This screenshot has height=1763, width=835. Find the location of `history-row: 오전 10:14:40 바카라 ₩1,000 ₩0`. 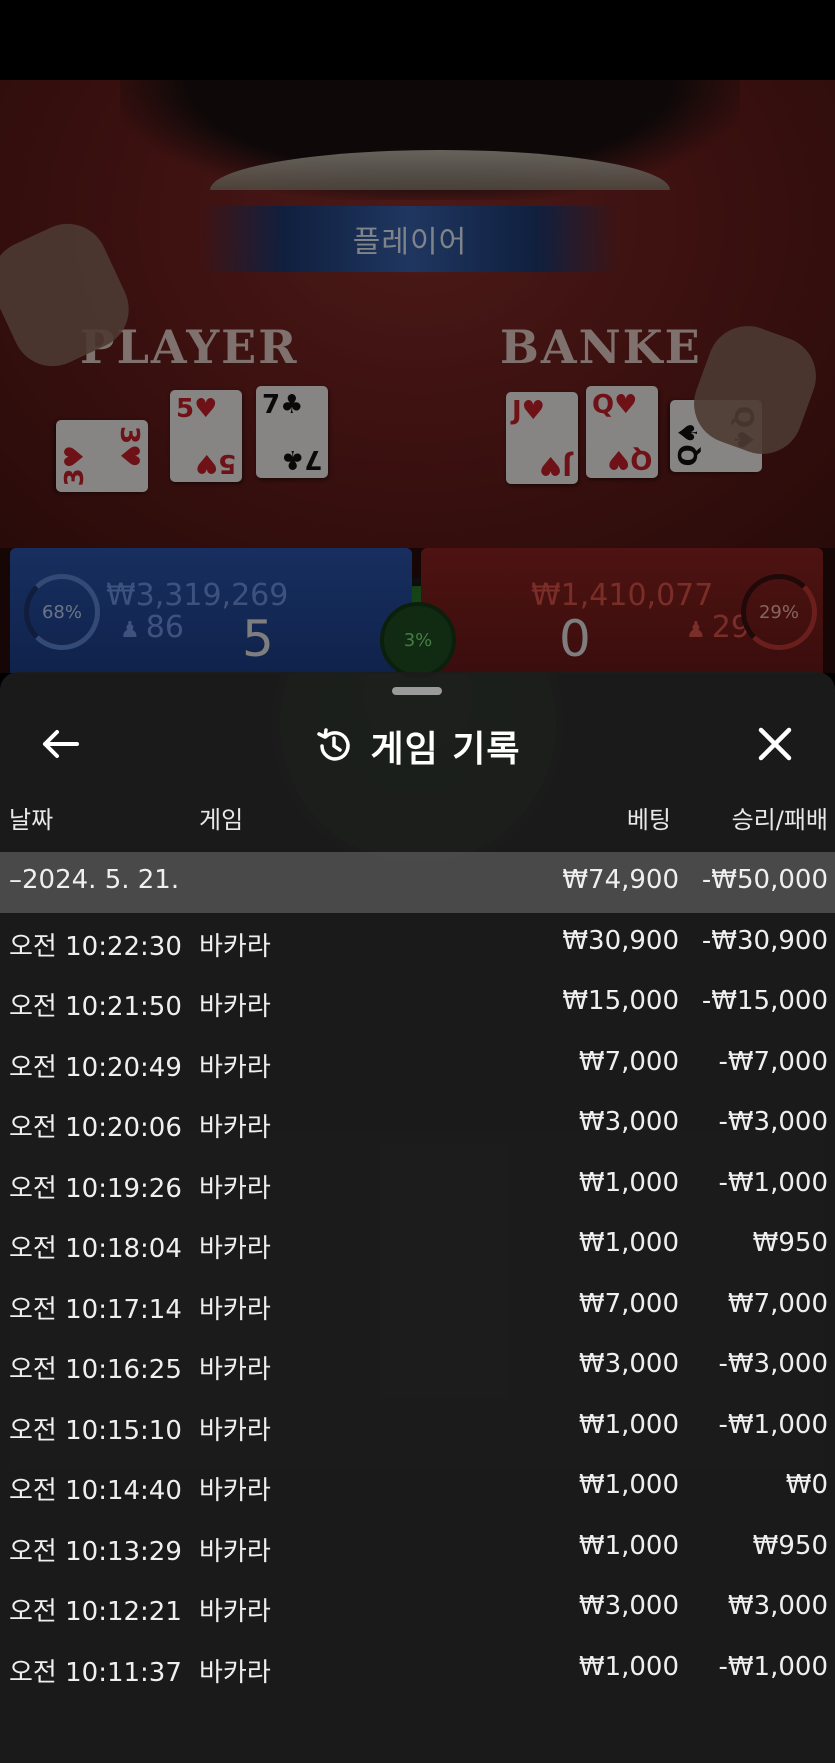

history-row: 오전 10:14:40 바카라 ₩1,000 ₩0 is located at coordinates (417, 1487).